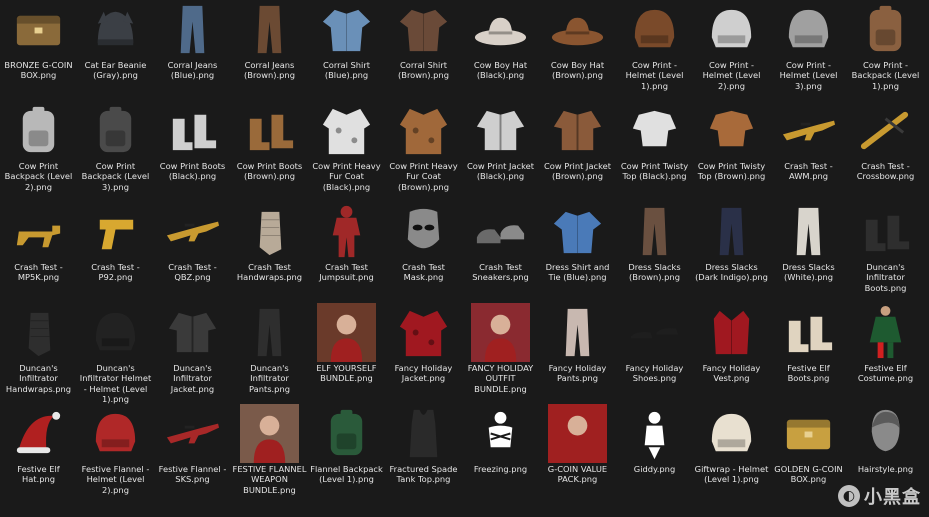 The width and height of the screenshot is (929, 517). I want to click on file-item: Crash Test Sneakers.png, so click(500, 252).